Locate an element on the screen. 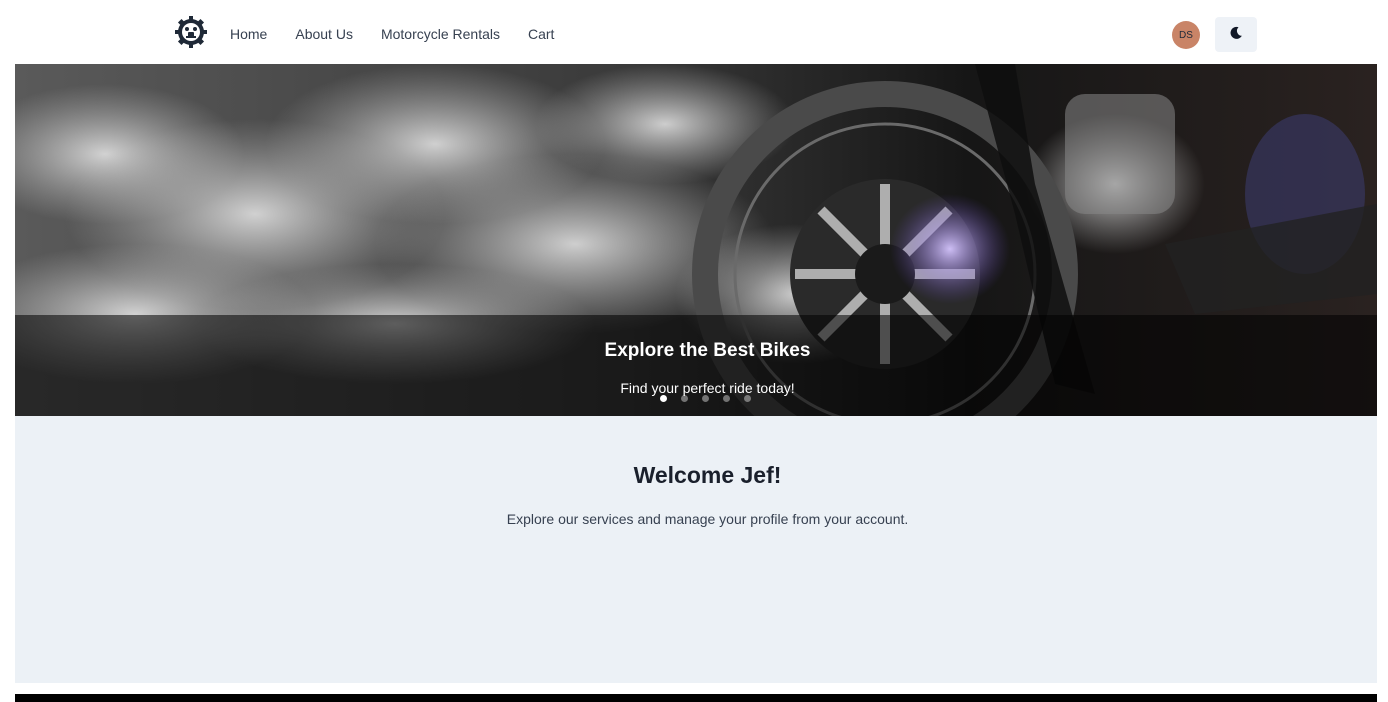  carousel-indicators is located at coordinates (705, 398).